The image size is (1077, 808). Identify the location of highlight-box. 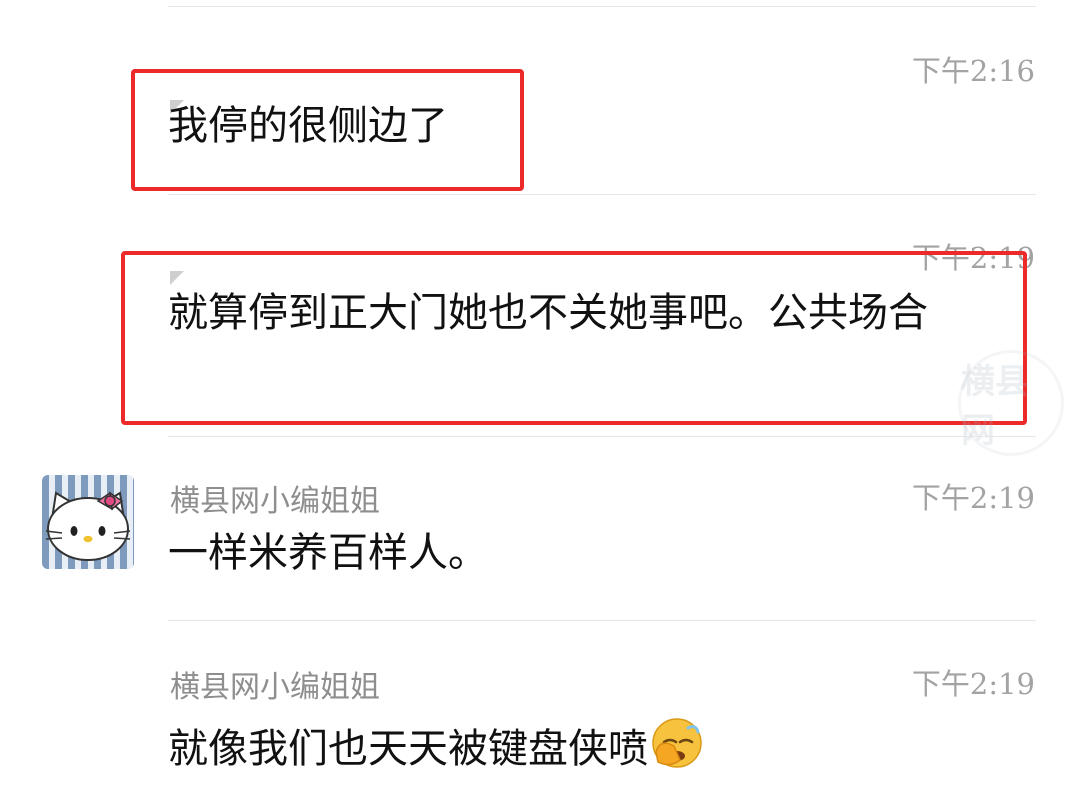
(327, 130).